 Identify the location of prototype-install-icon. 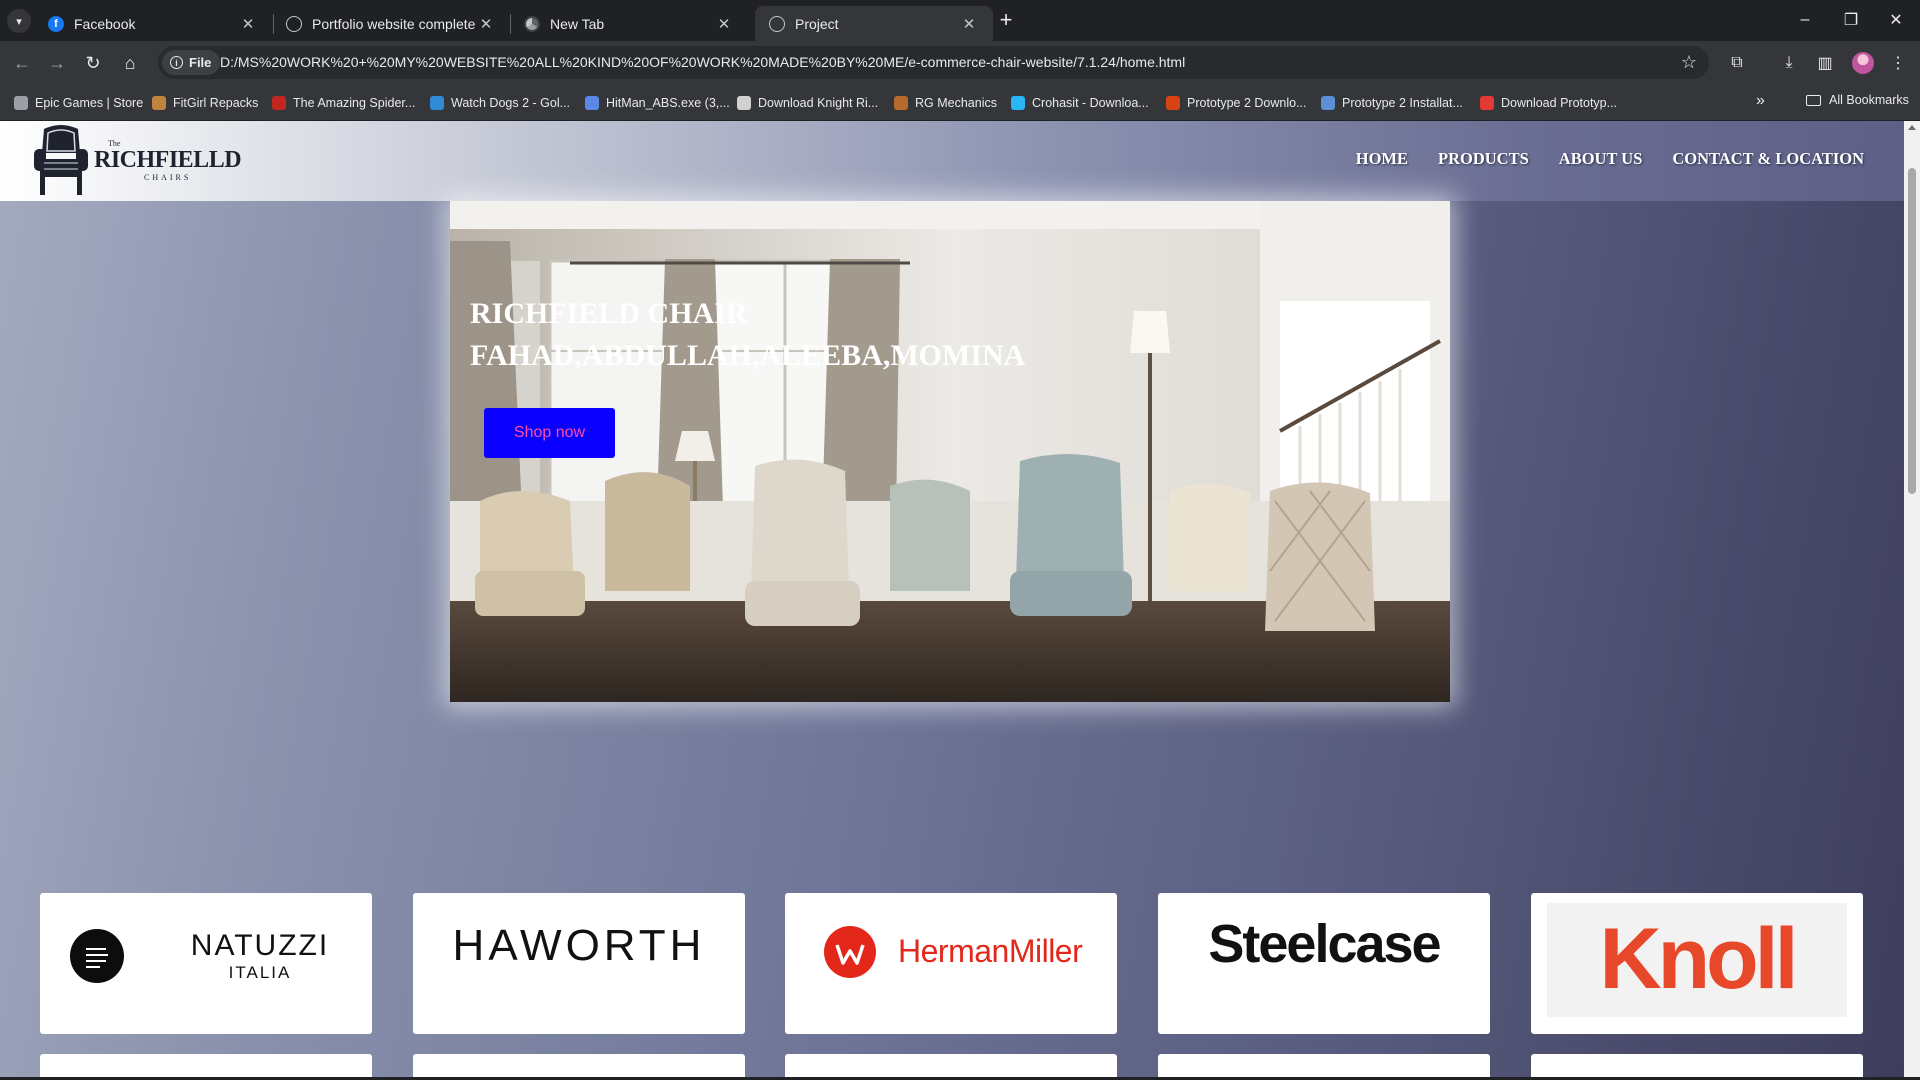
(1328, 103).